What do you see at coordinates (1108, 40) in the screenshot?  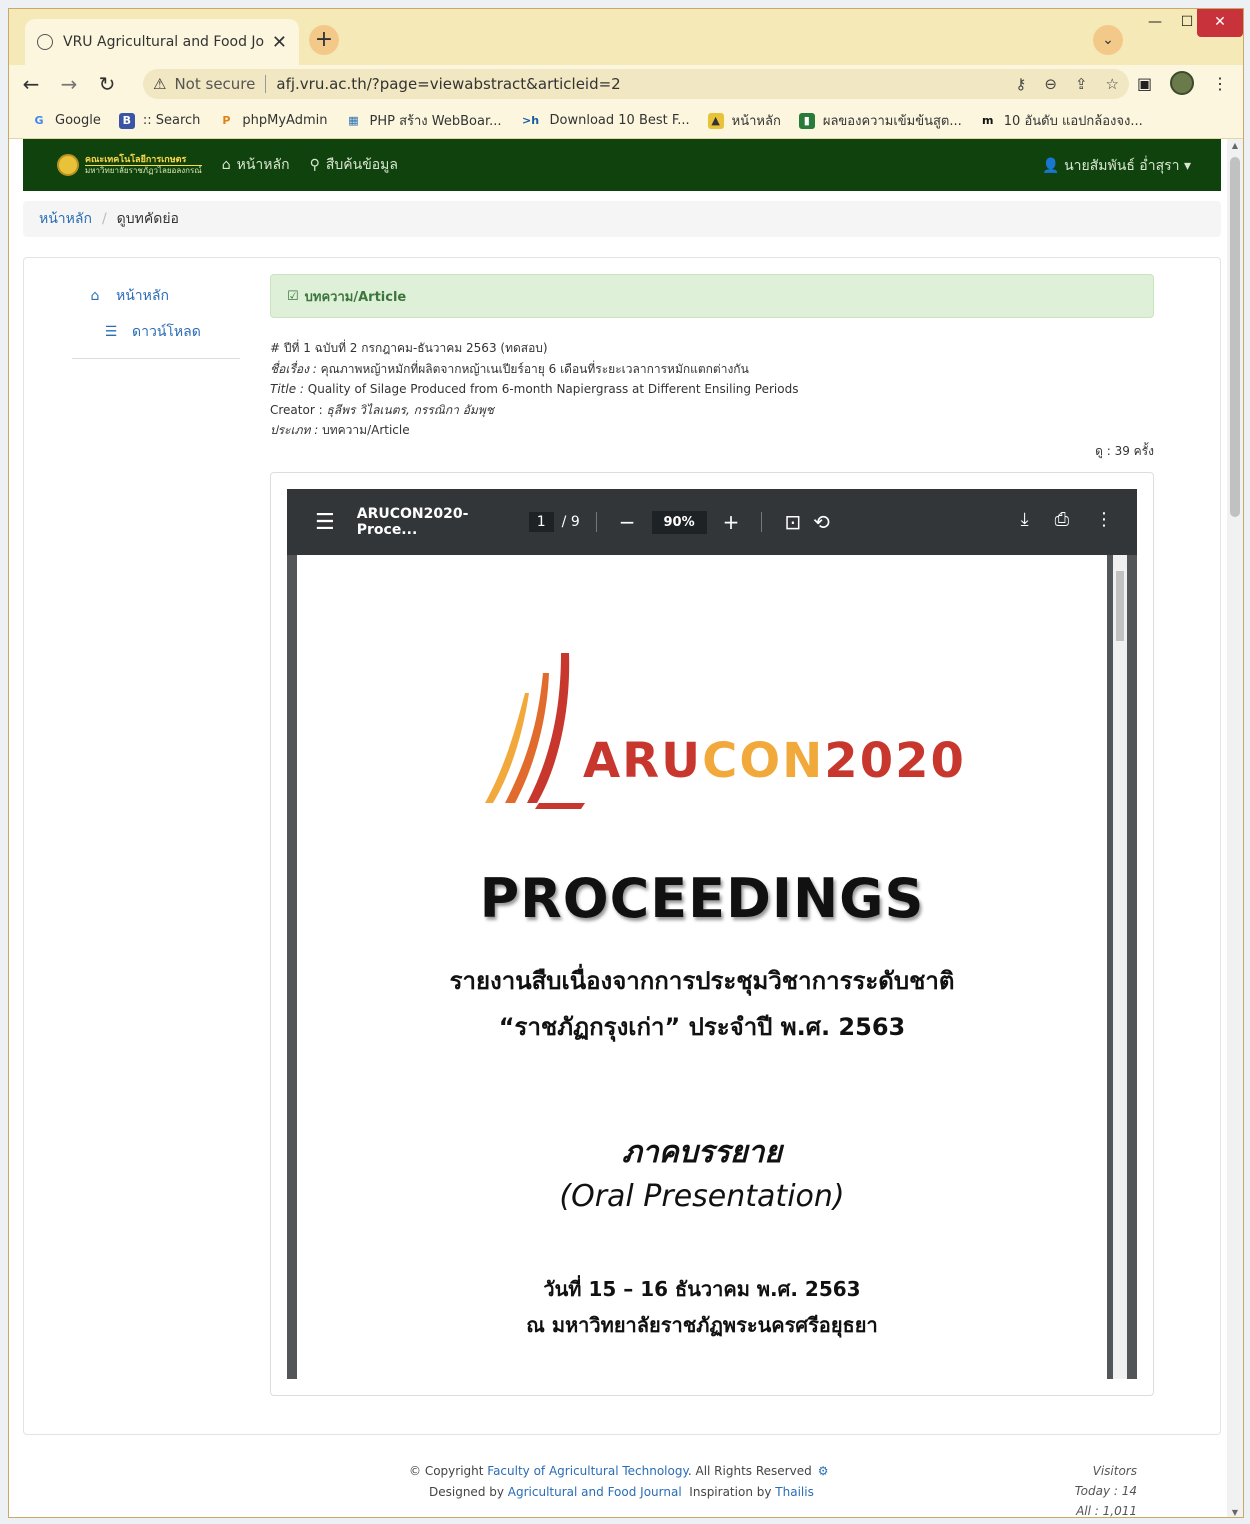 I see `tab-search-button: ⌄` at bounding box center [1108, 40].